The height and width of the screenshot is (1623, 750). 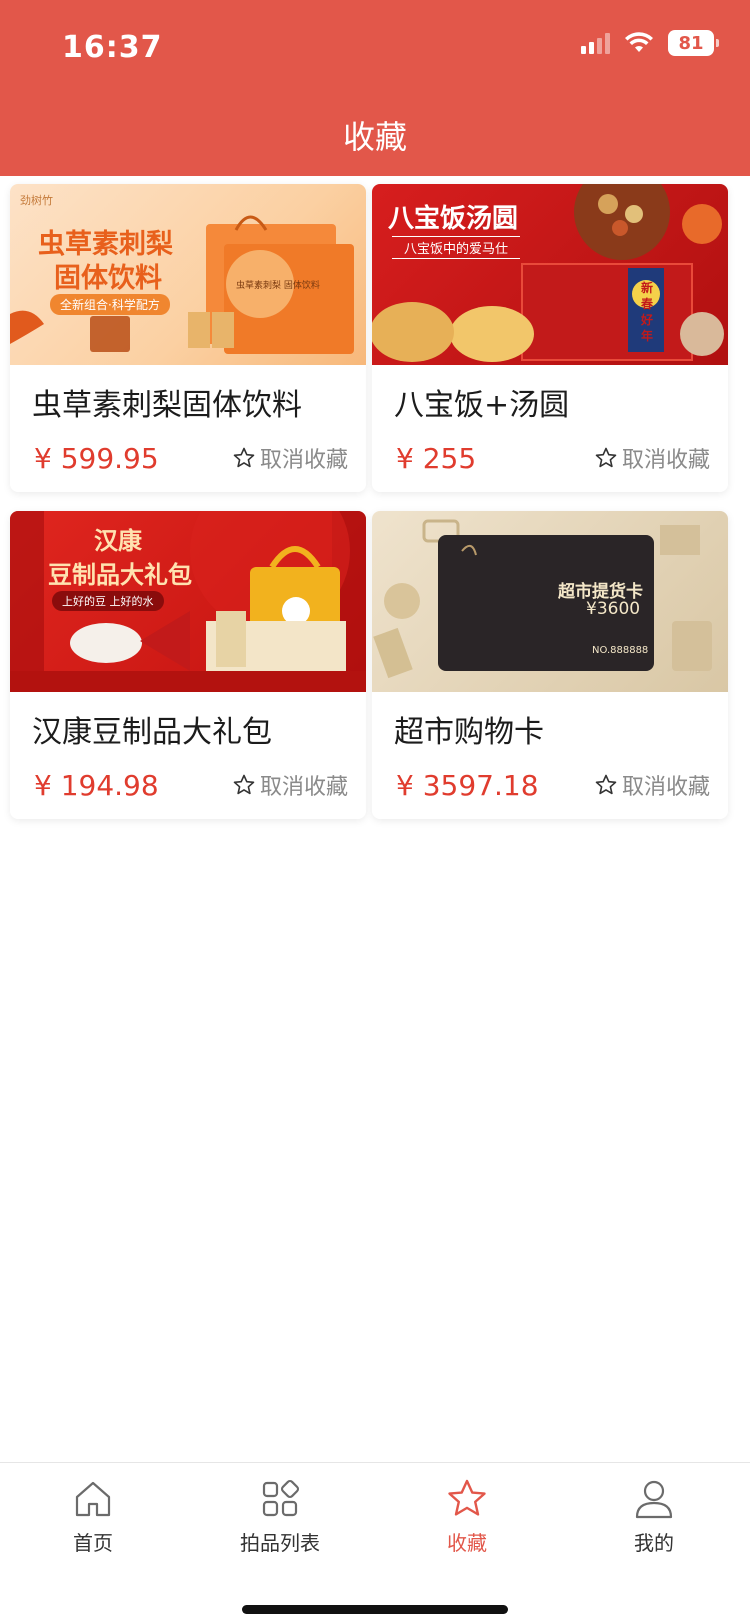 I want to click on image-tagline: 上好的豆 上好的水, so click(x=108, y=601).